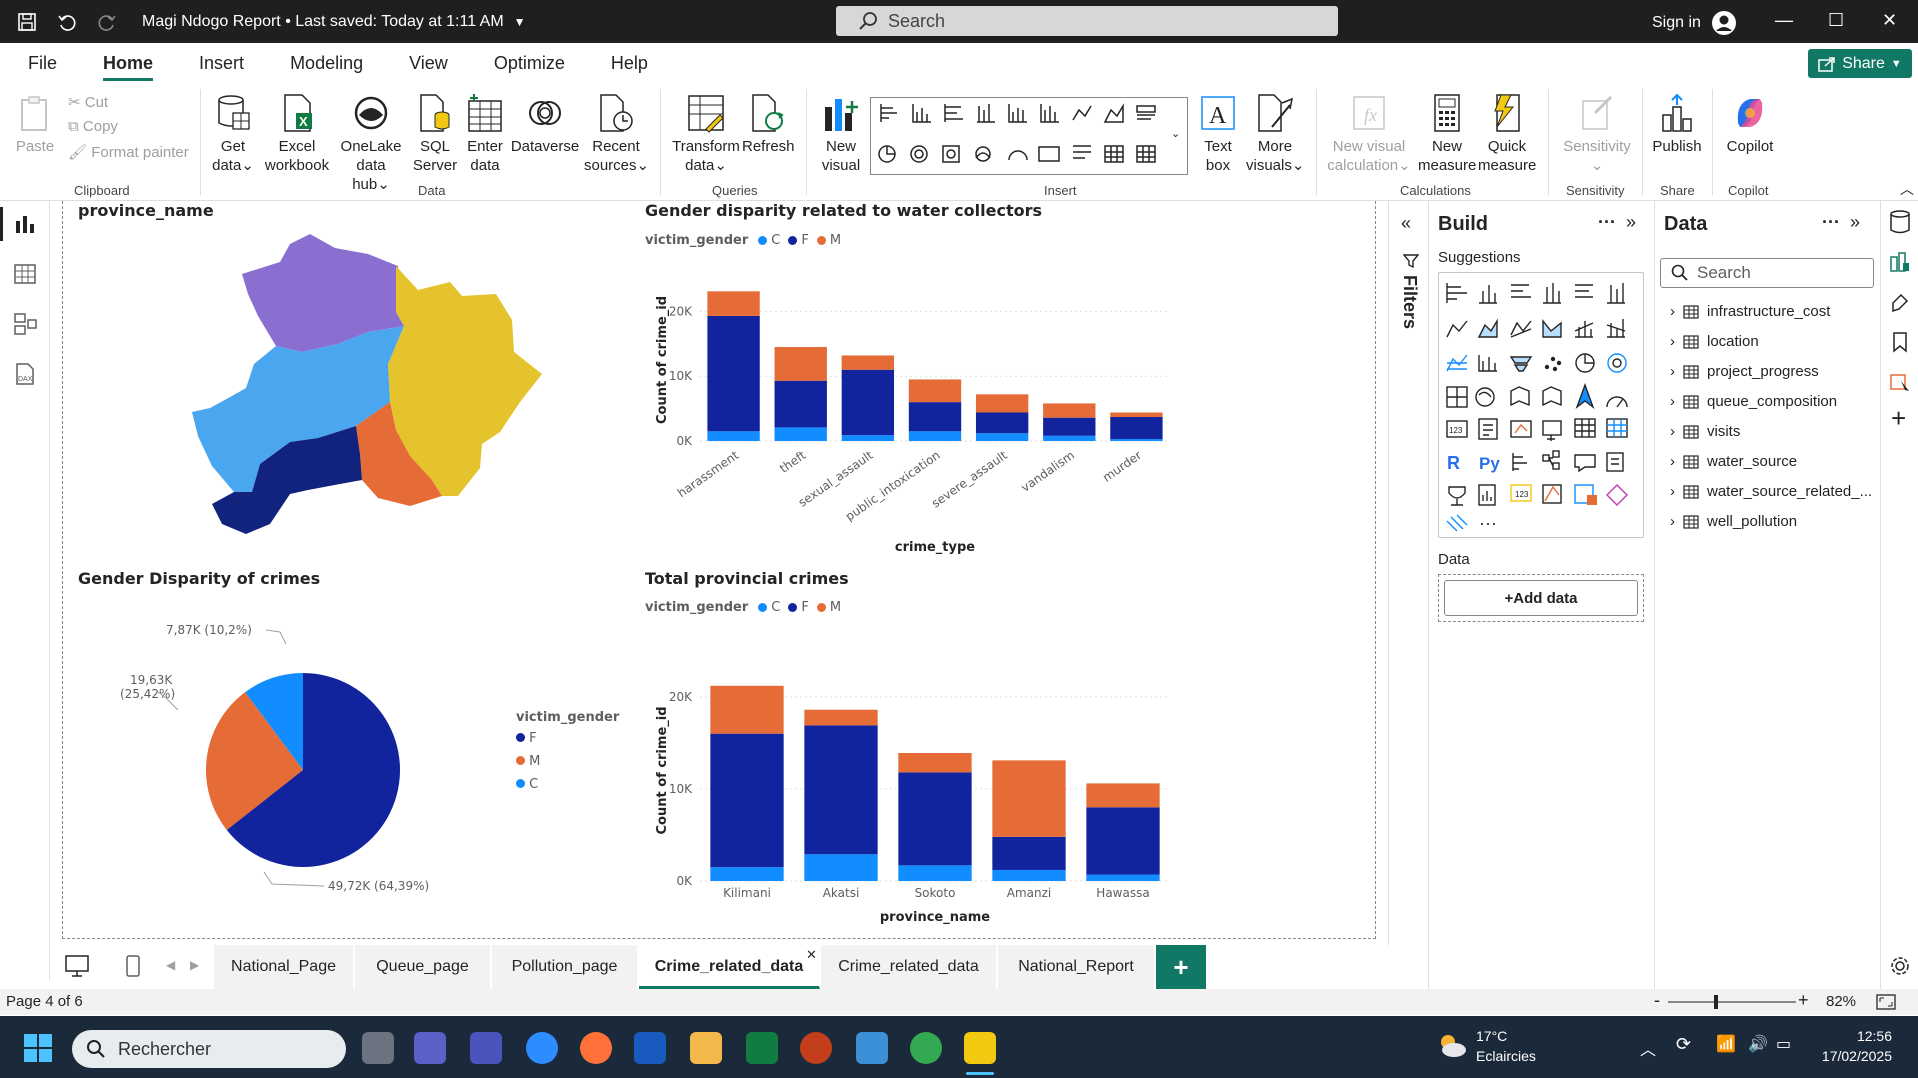 The image size is (1918, 1078). Describe the element at coordinates (107, 22) in the screenshot. I see `redo-icon` at that location.